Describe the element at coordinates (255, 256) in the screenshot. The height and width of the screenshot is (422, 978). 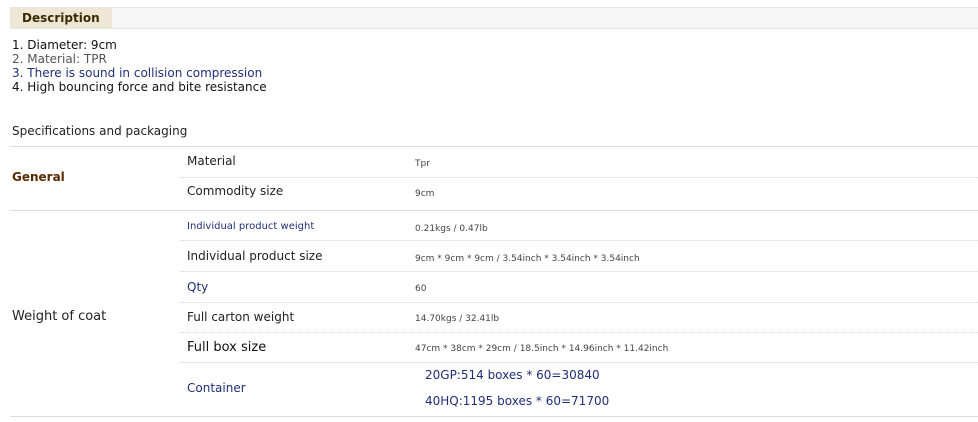
I see `spec-name-individual-size: Individual product size` at that location.